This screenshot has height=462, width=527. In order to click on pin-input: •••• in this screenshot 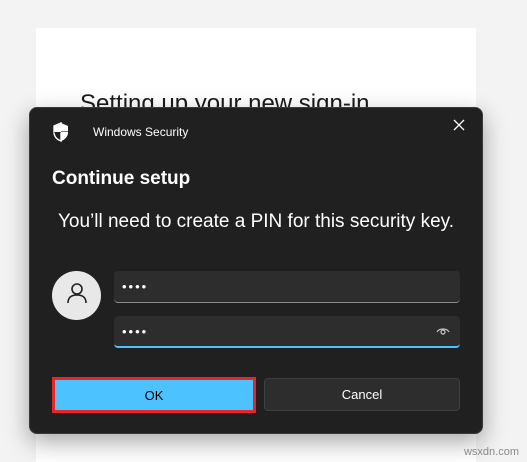, I will do `click(287, 287)`.